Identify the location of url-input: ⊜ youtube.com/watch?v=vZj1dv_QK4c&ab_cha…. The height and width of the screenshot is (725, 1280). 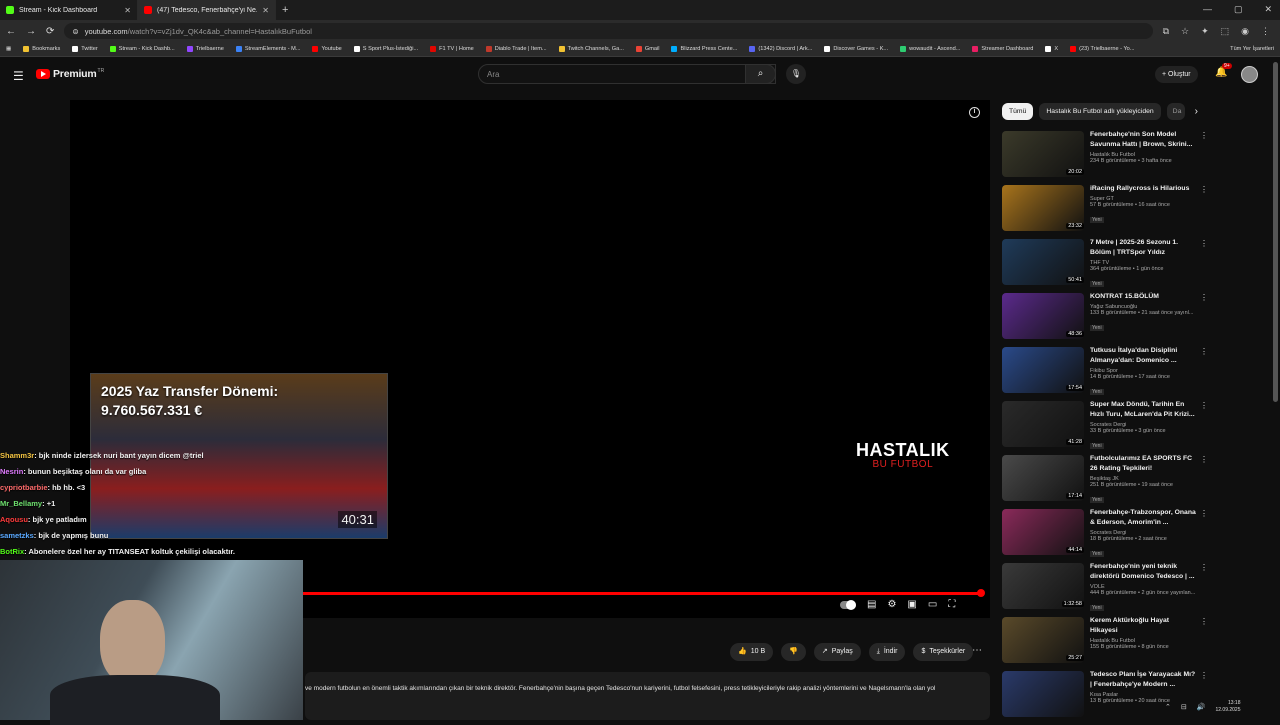
(608, 31).